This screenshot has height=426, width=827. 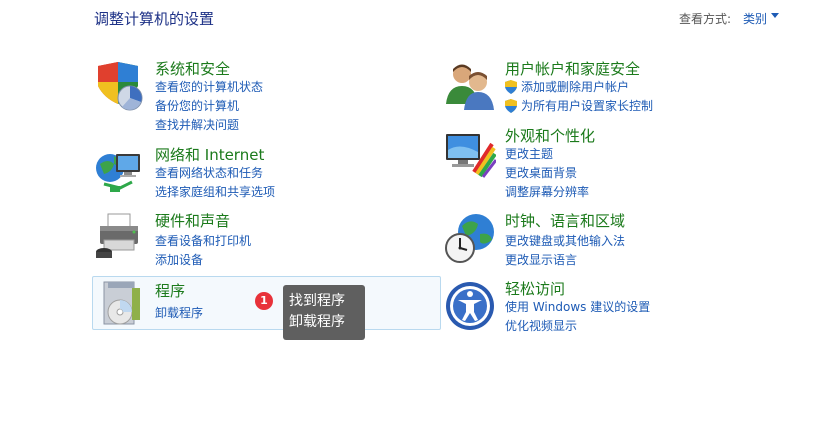 I want to click on view-by-label: 查看方式:, so click(x=705, y=19).